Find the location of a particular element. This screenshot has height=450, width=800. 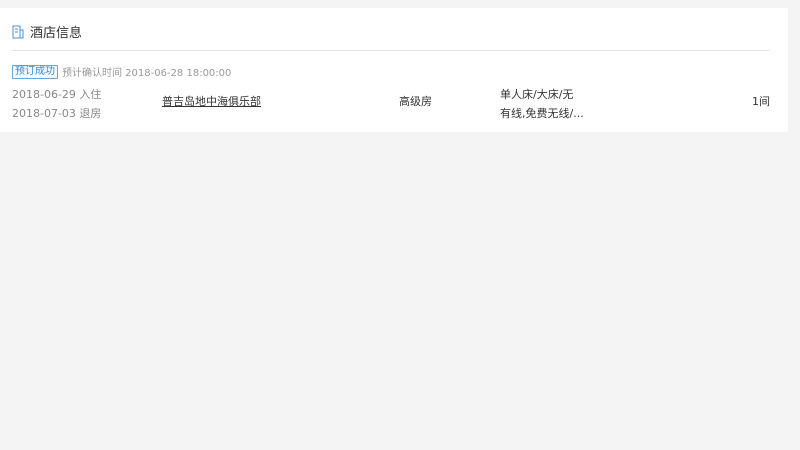

confirm-time-text: 预计确认时间 2018-06-28 18:00:00 is located at coordinates (147, 73).